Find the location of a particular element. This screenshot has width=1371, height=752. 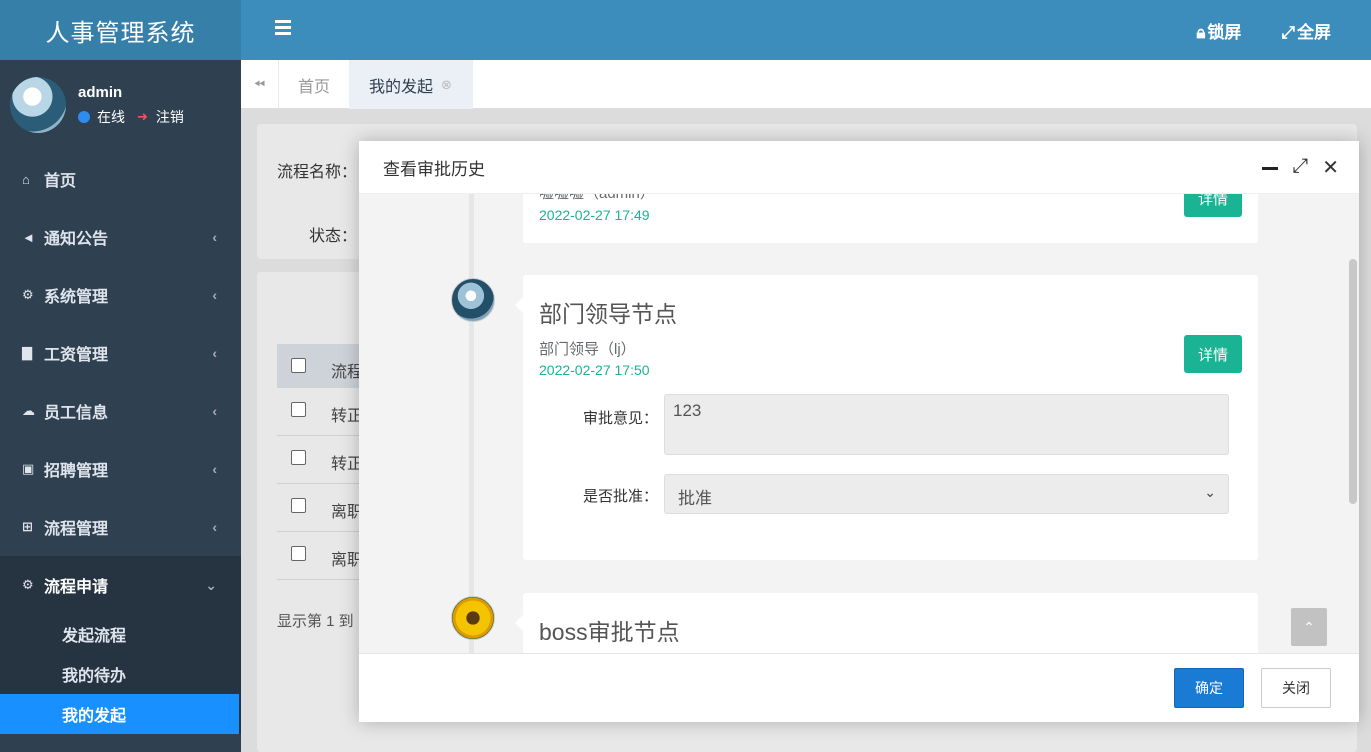

submenu: 发起流程 我的待办 我的发起 is located at coordinates (120, 674).